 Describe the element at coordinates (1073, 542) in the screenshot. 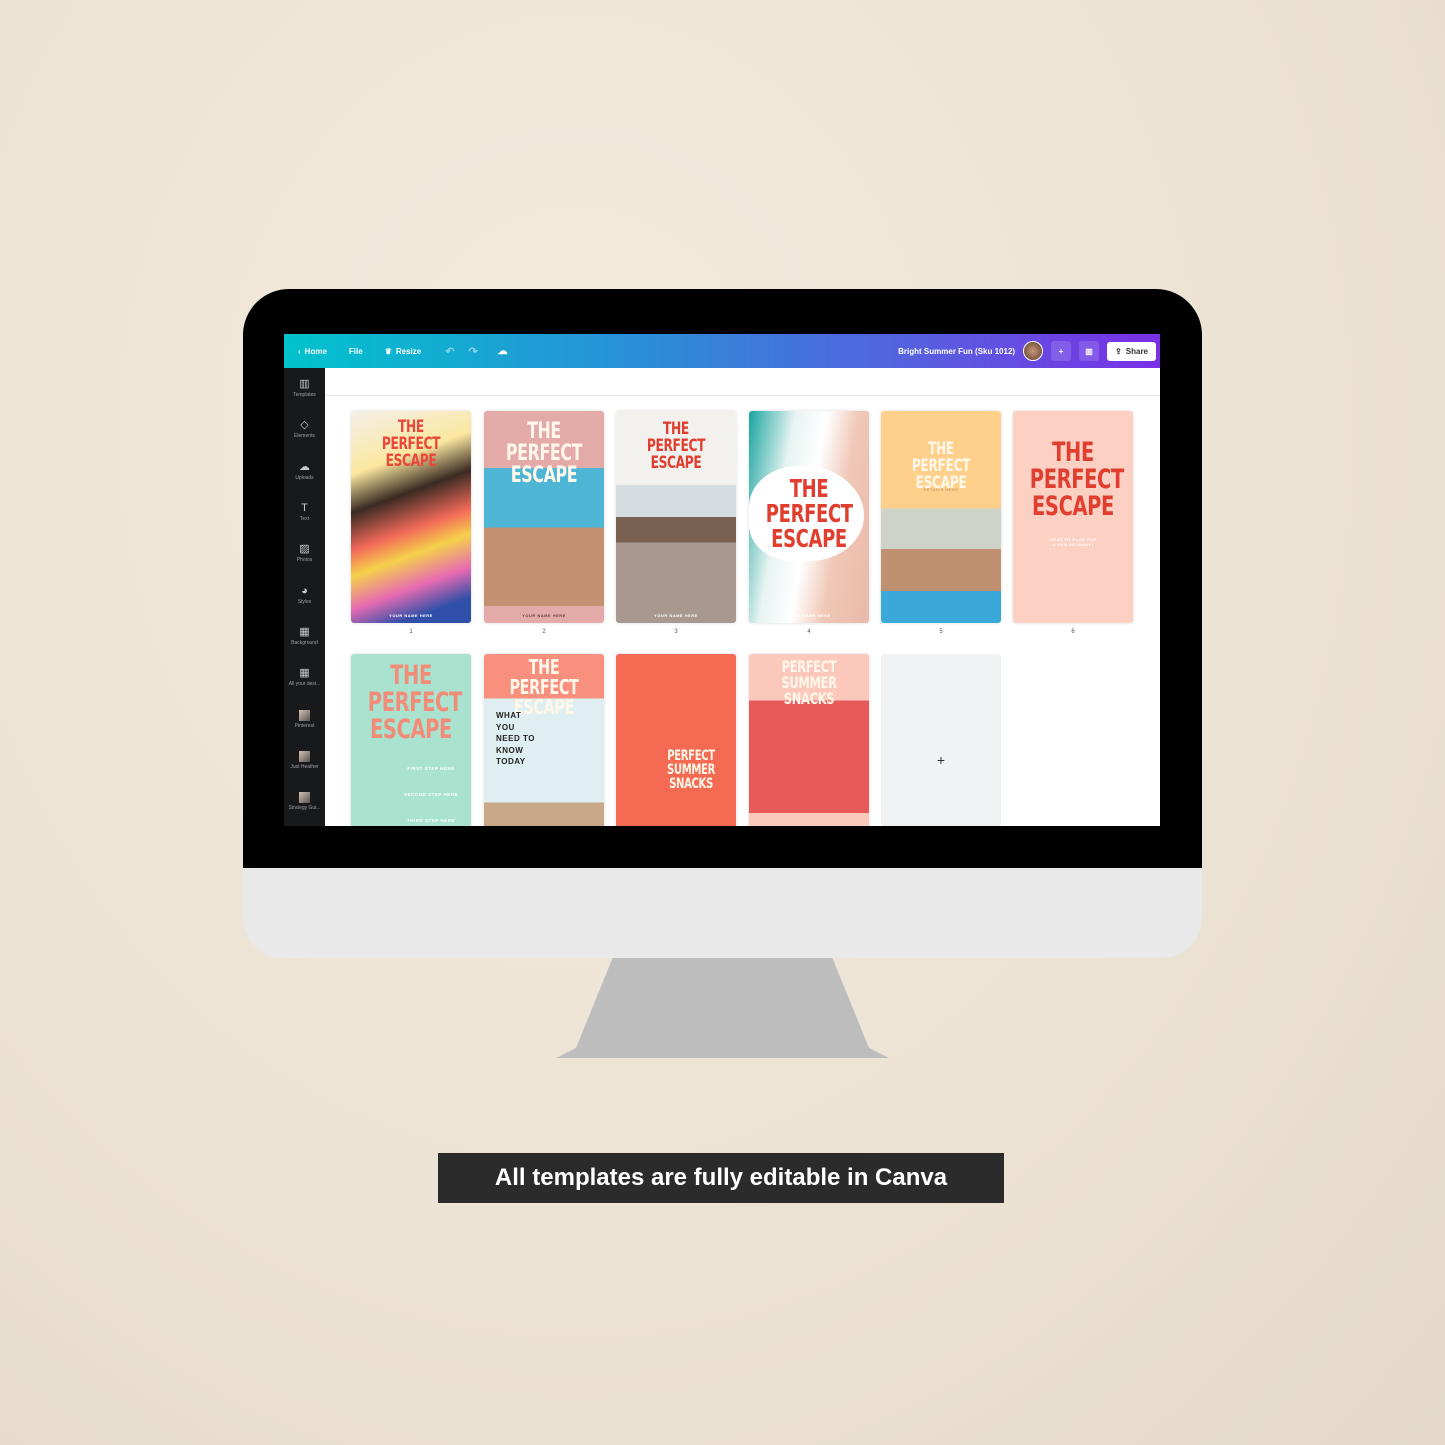

I see `page-subtitle: WHAT TO PLAN FOR A FUN GETAWAY!` at that location.